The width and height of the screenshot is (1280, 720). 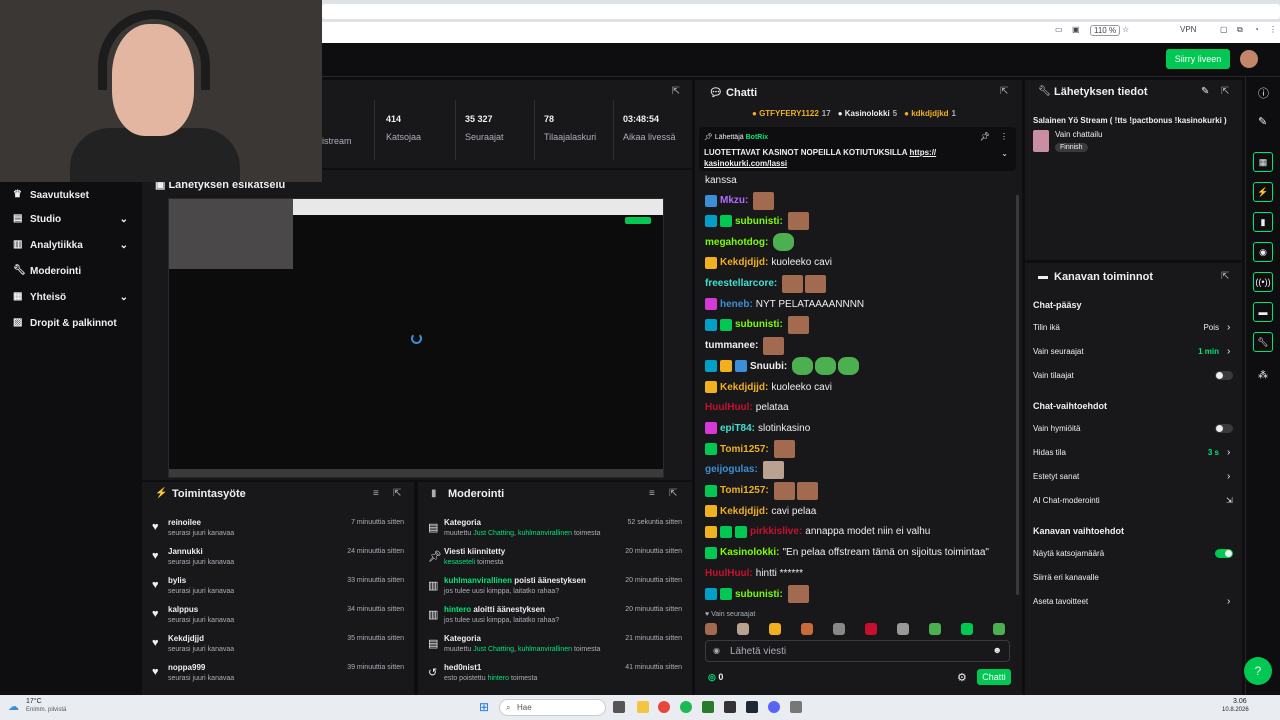 What do you see at coordinates (791, 113) in the screenshot?
I see `gifter: ● GTFYFERY1122 17` at bounding box center [791, 113].